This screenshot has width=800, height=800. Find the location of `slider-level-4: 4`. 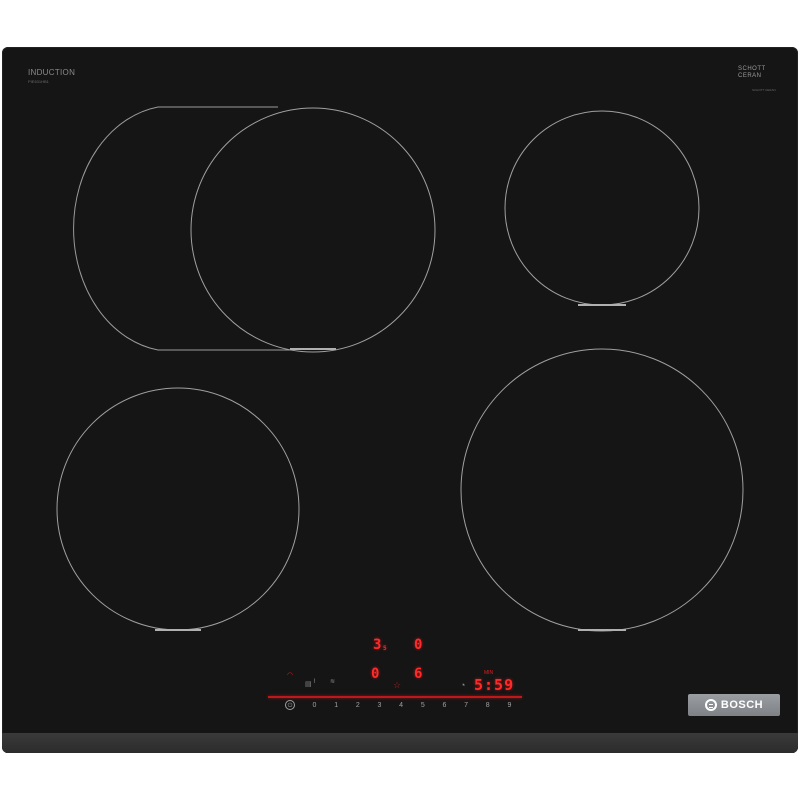

slider-level-4: 4 is located at coordinates (401, 707).